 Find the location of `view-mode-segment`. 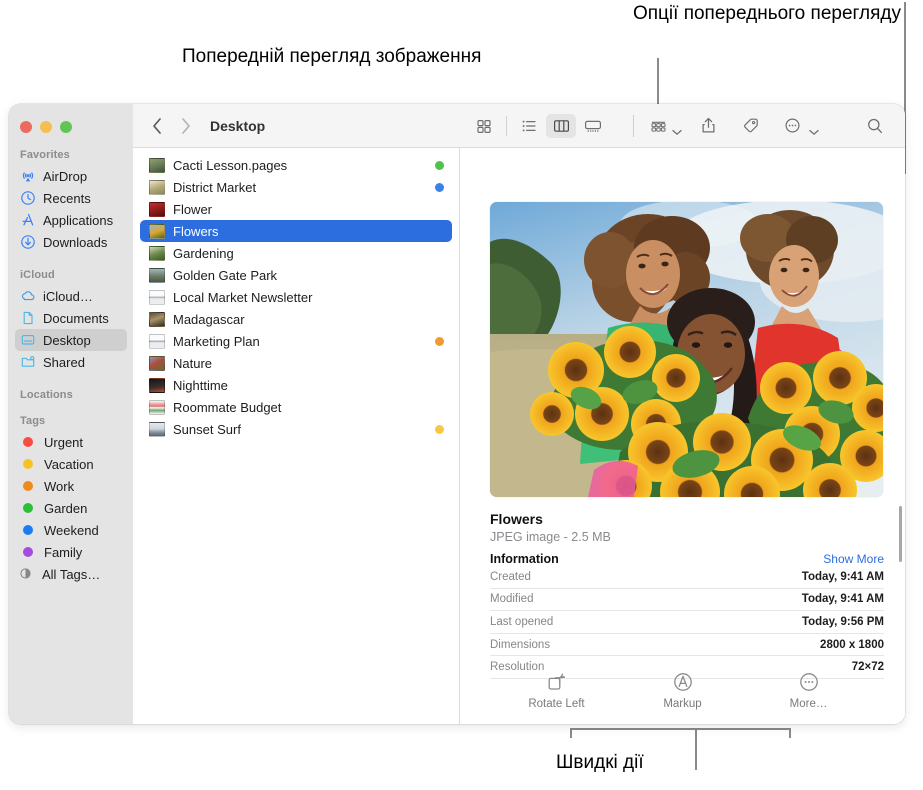

view-mode-segment is located at coordinates (538, 125).